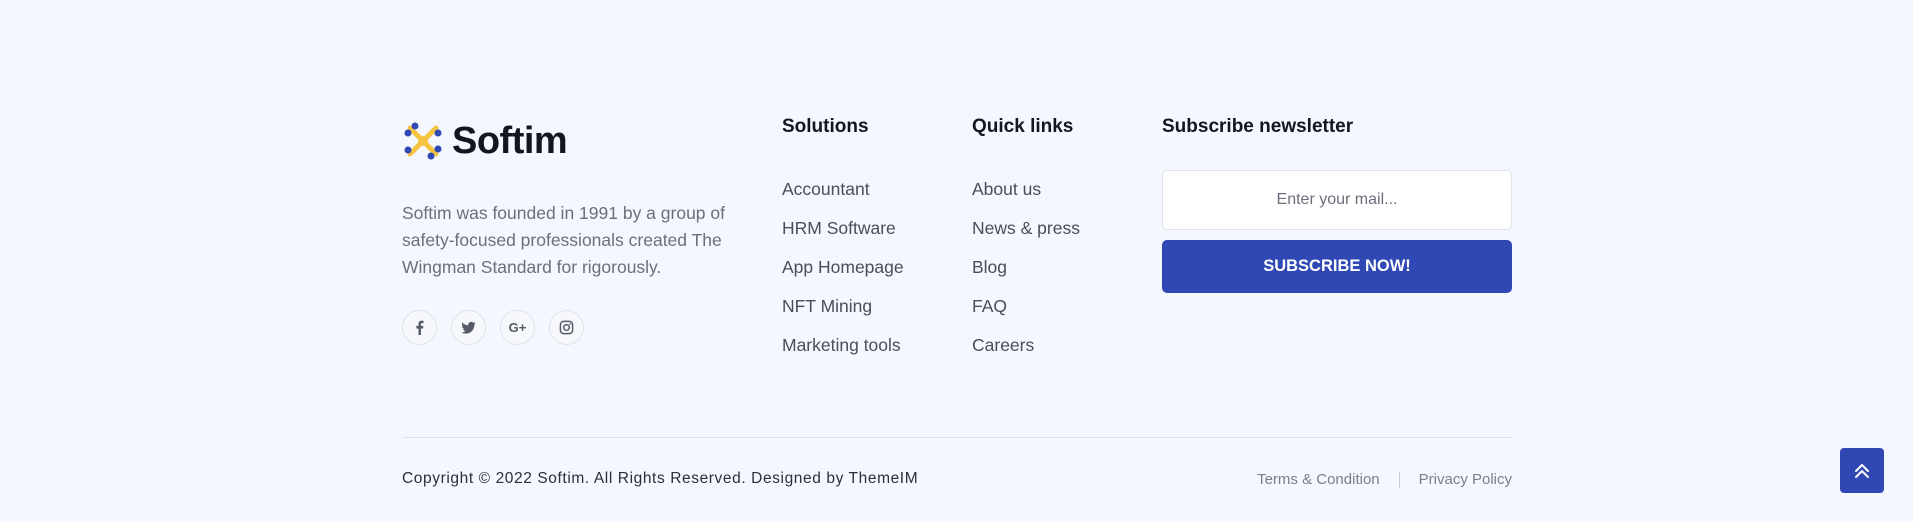  What do you see at coordinates (1337, 200) in the screenshot?
I see `newsletter-email-input` at bounding box center [1337, 200].